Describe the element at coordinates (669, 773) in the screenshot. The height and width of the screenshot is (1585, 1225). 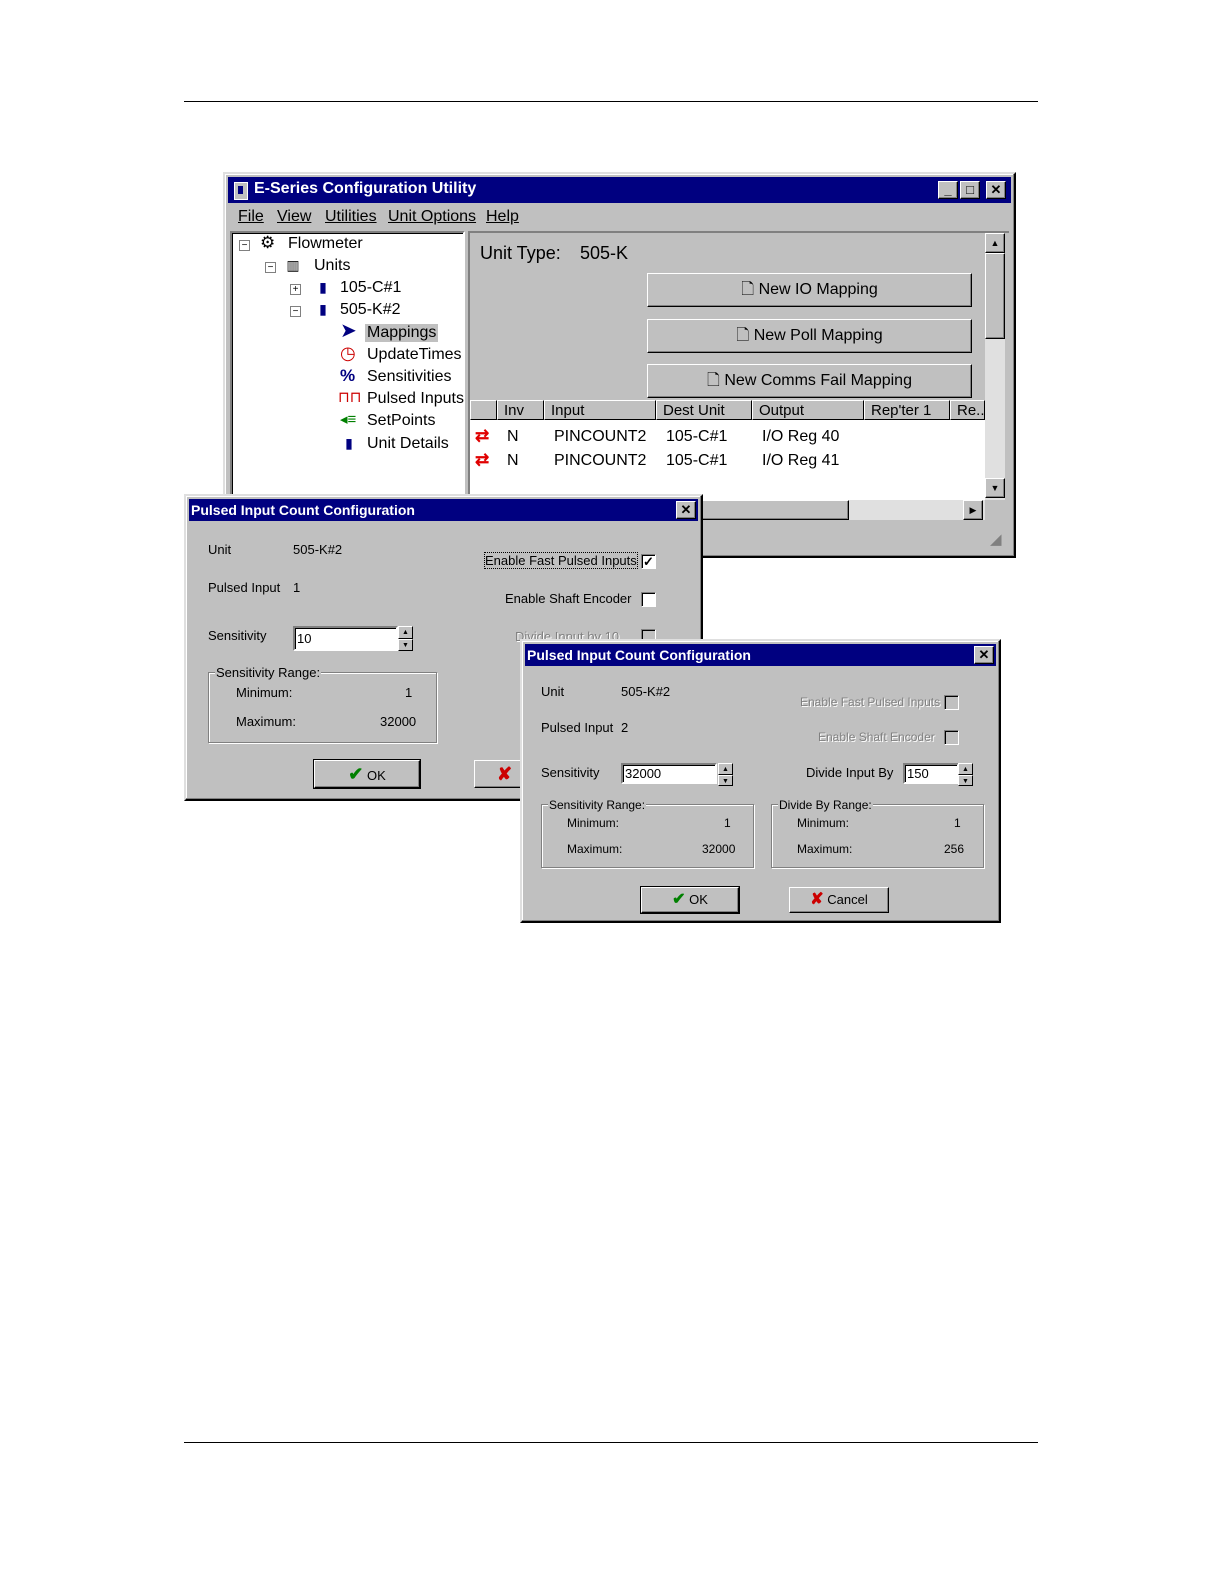
I see `d2-sensitivity-input: 32000` at that location.